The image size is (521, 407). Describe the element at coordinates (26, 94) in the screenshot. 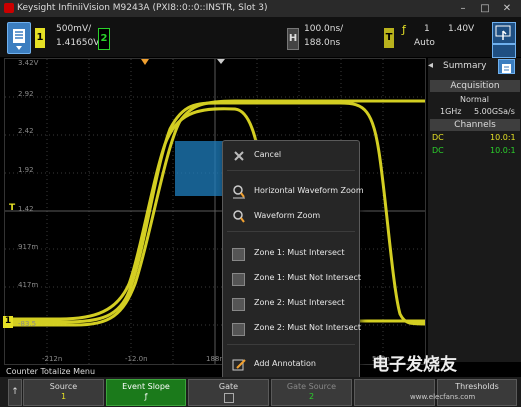

I see `y-axis-label: 2.92` at that location.